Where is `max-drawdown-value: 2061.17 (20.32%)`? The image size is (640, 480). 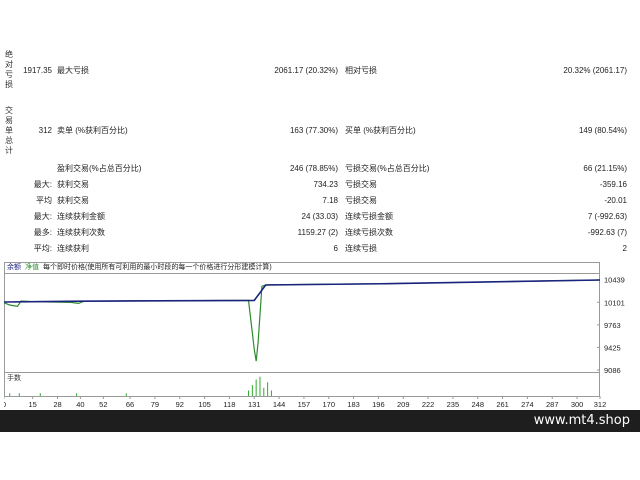 max-drawdown-value: 2061.17 (20.32%) is located at coordinates (306, 70).